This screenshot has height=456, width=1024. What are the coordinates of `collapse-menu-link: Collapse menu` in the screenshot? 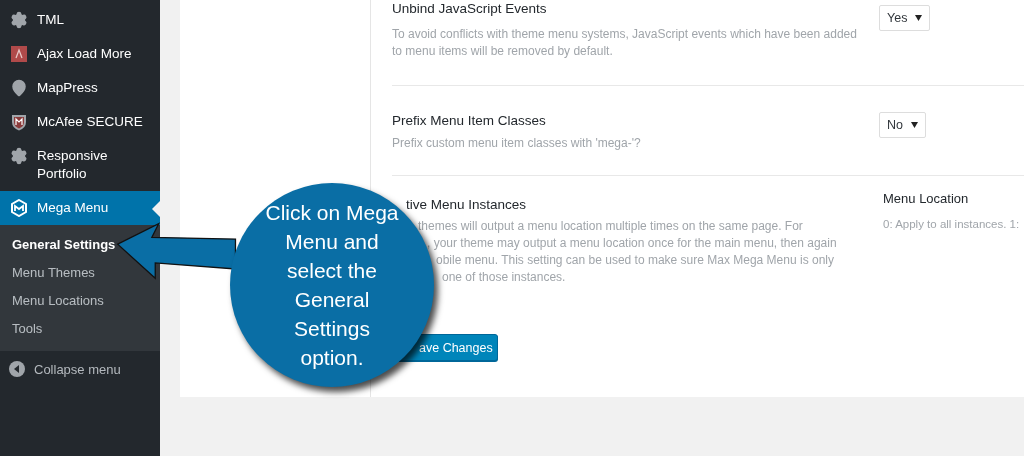 It's located at (80, 369).